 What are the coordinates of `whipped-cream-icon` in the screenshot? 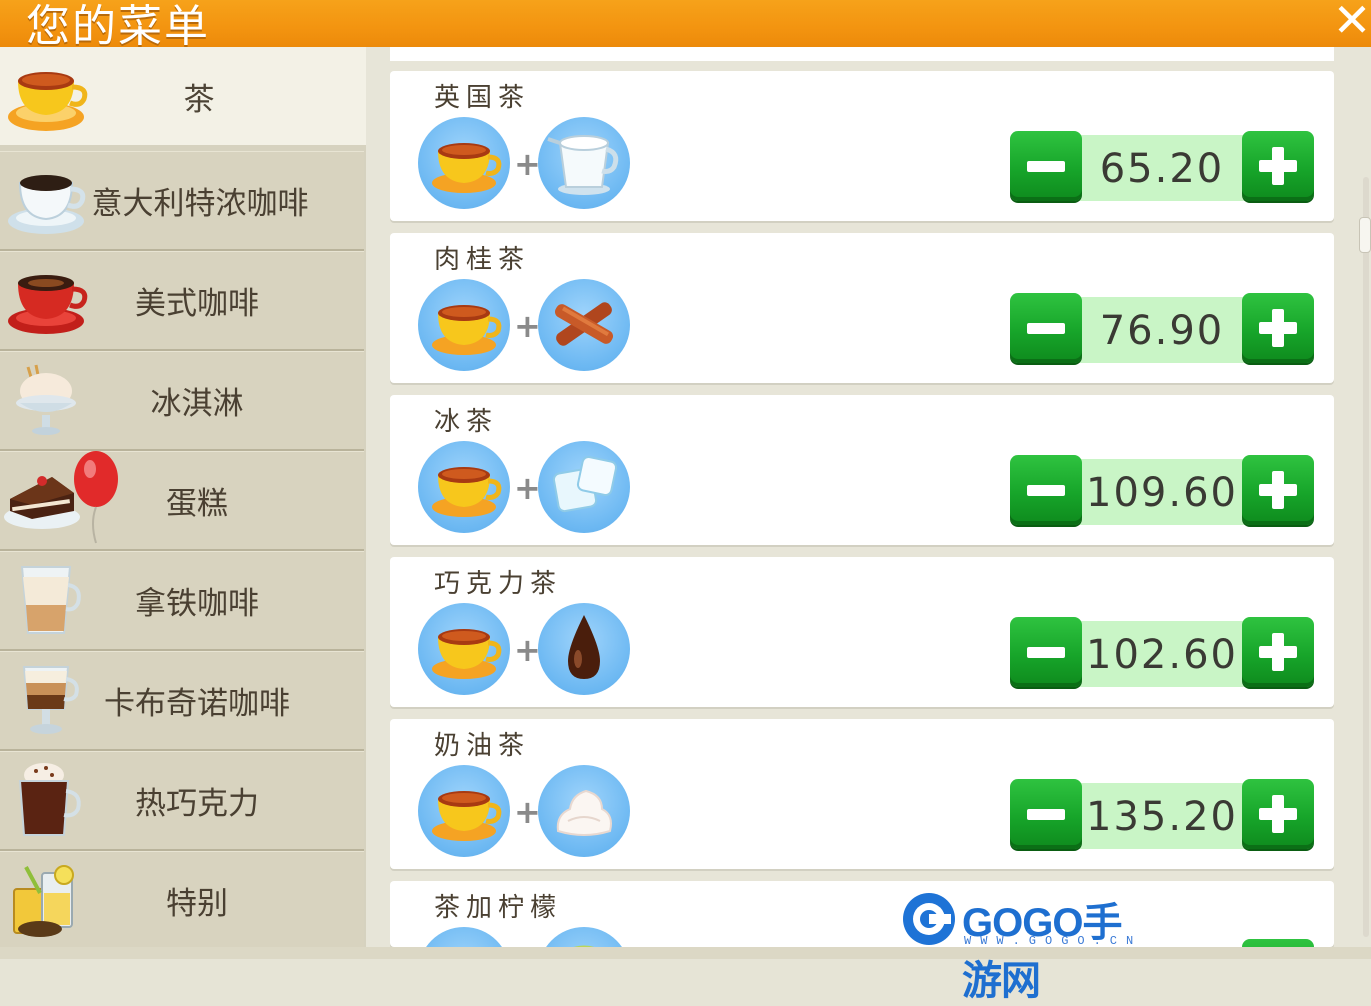 It's located at (584, 811).